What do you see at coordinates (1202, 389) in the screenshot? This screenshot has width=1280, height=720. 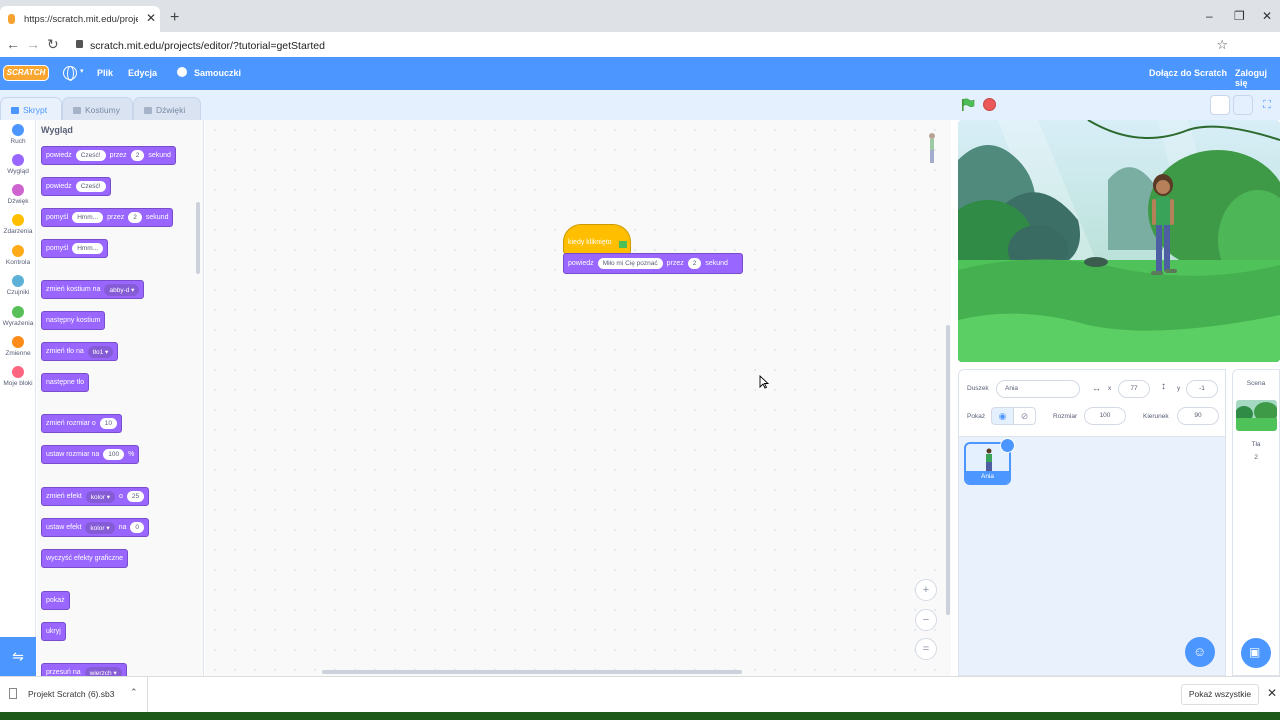 I see `y-position-input: -1` at bounding box center [1202, 389].